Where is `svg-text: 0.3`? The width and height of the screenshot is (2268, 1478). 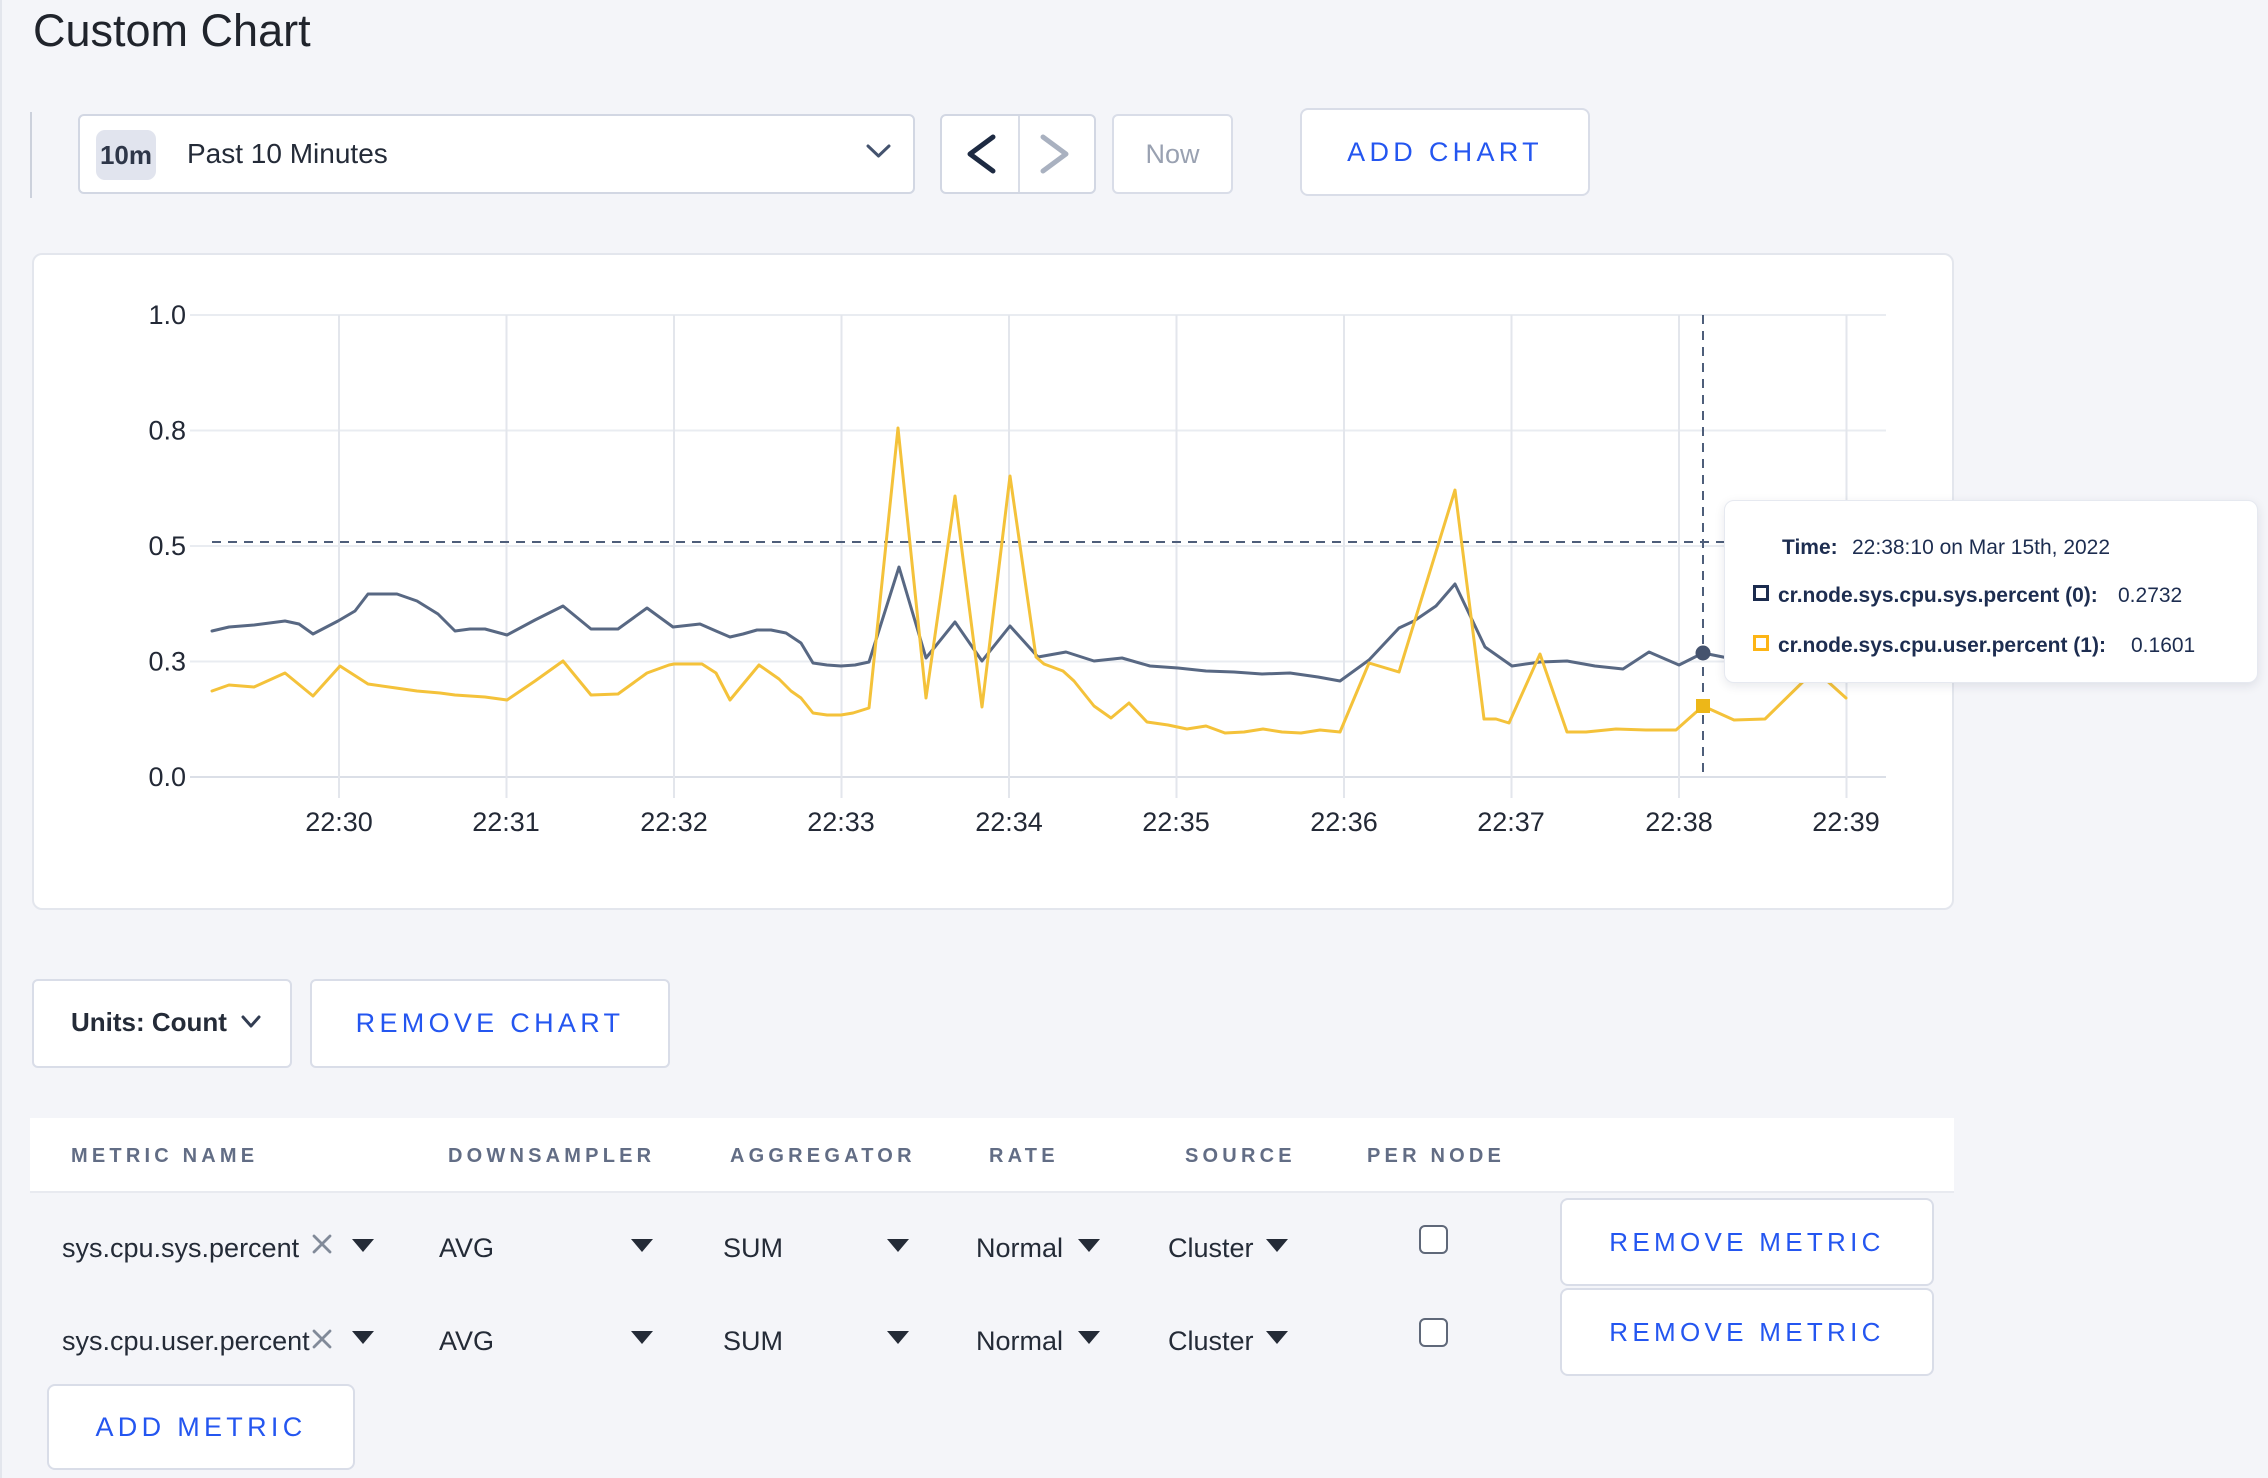 svg-text: 0.3 is located at coordinates (167, 662).